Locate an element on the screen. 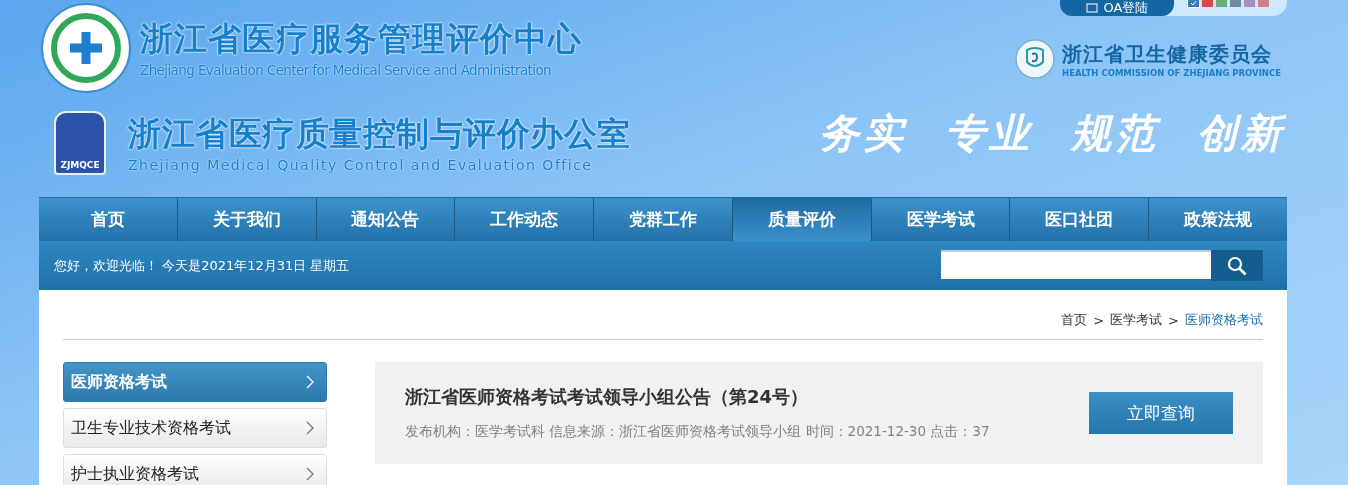 The height and width of the screenshot is (485, 1348). monitor-icon is located at coordinates (1091, 7).